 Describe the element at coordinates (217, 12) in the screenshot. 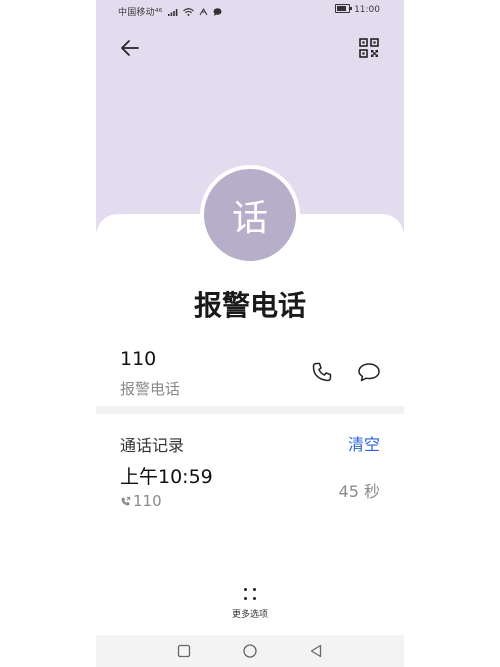

I see `chat-notification-icon` at that location.